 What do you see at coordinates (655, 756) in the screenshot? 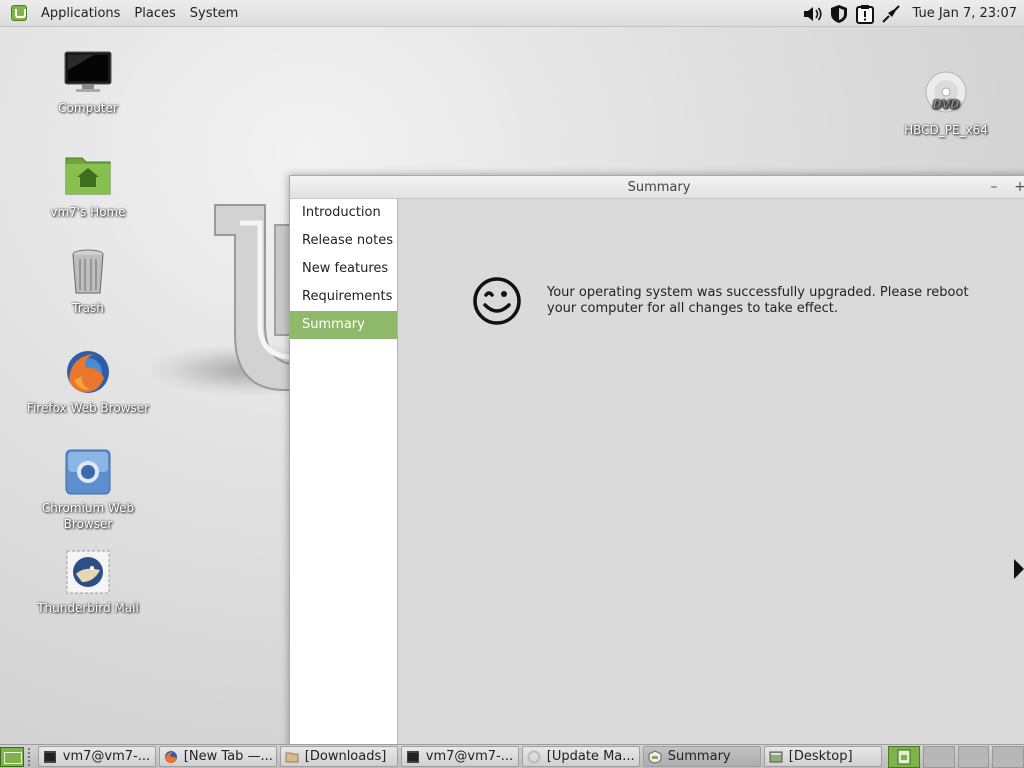
I see `mint-upgrade-icon` at bounding box center [655, 756].